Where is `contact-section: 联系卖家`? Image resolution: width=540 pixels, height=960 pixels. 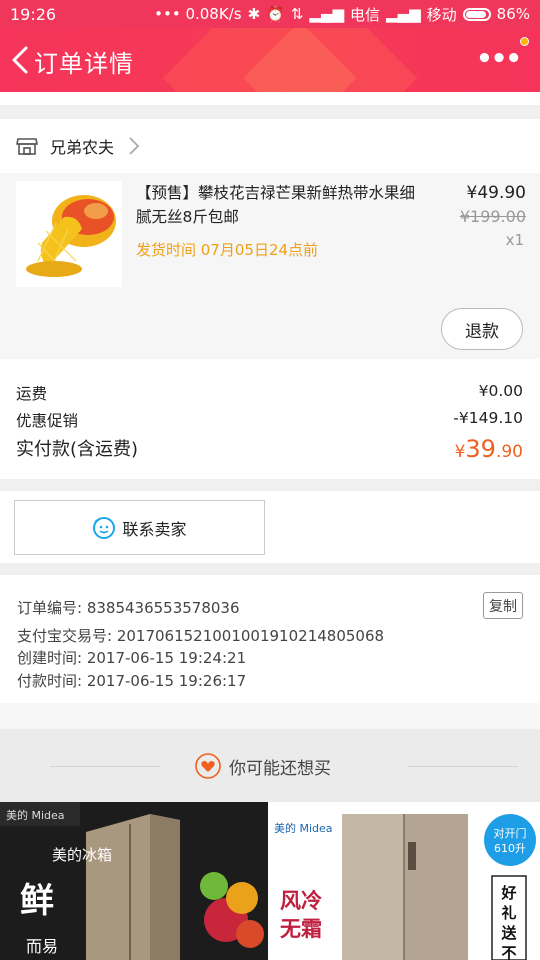 contact-section: 联系卖家 is located at coordinates (270, 527).